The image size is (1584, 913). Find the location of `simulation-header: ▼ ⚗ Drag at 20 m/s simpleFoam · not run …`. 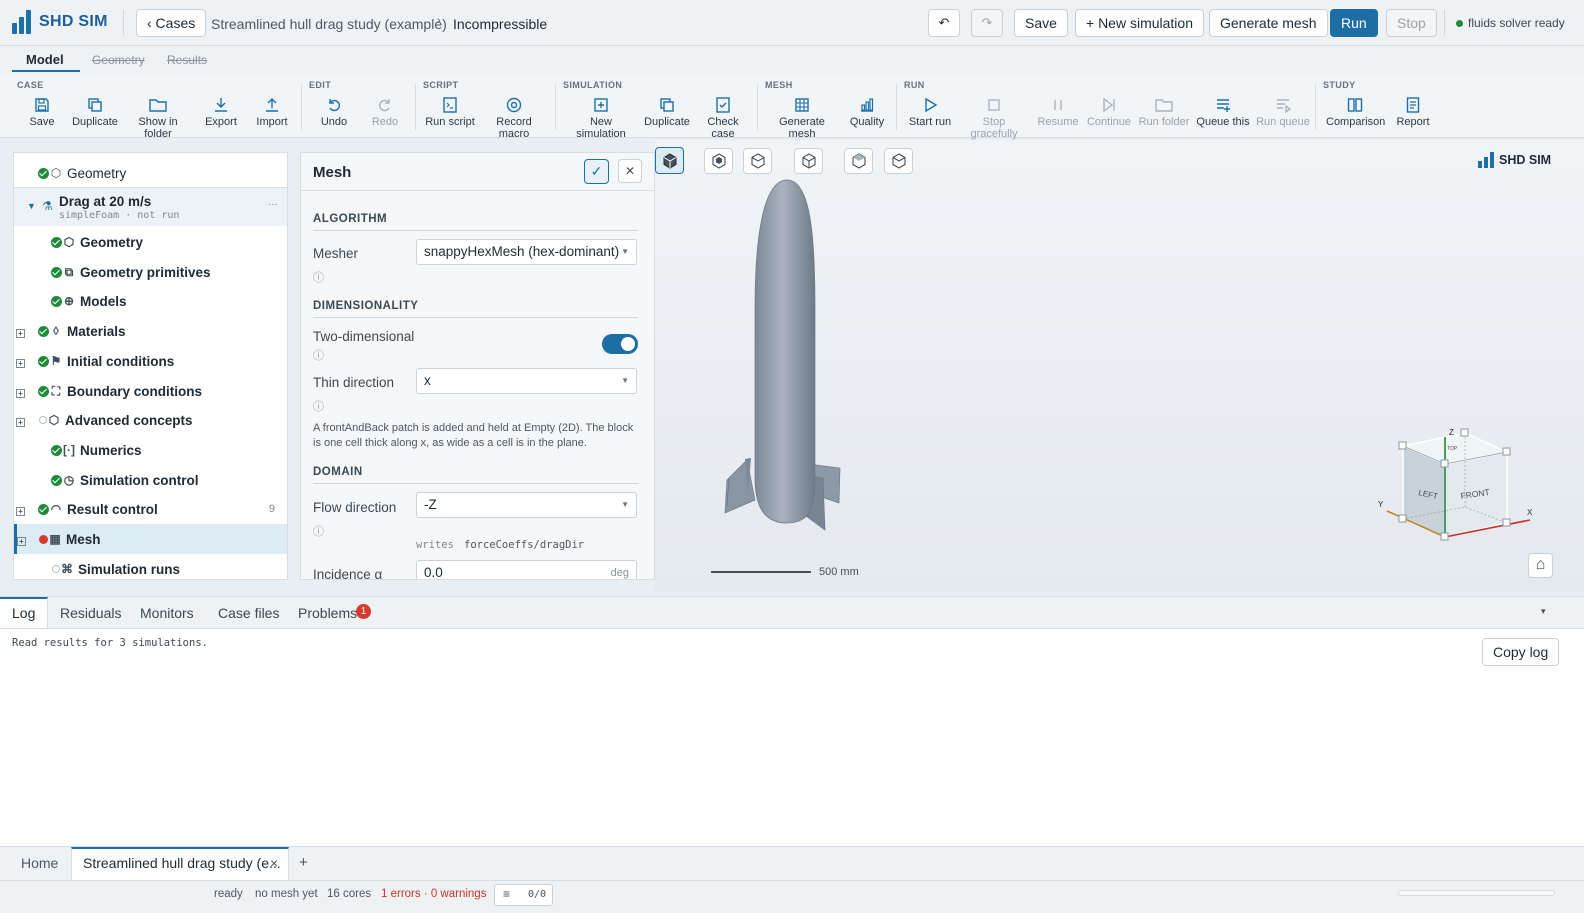

simulation-header: ▼ ⚗ Drag at 20 m/s simpleFoam · not run … is located at coordinates (150, 207).